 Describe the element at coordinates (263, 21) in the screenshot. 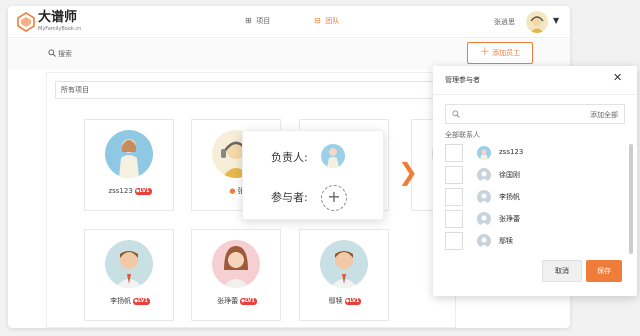

I see `nav-projects-label: 项目` at that location.